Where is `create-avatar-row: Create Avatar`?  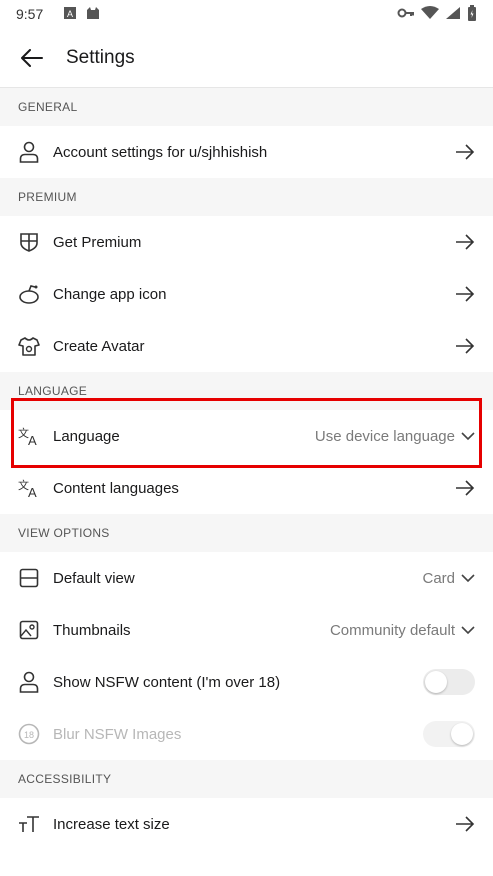
create-avatar-row: Create Avatar is located at coordinates (246, 346).